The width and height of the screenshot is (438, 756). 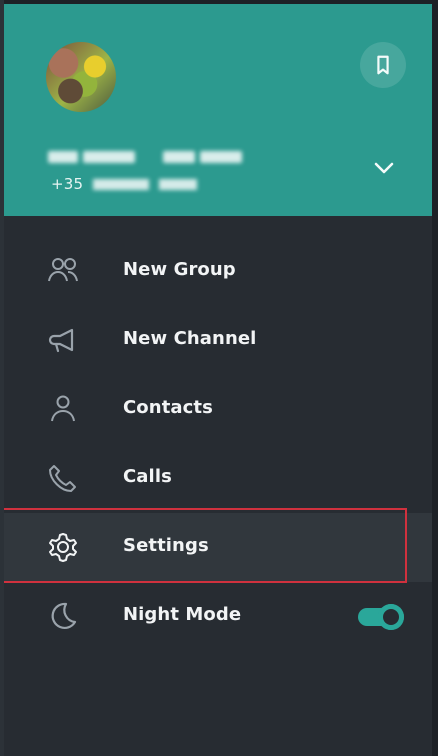 What do you see at coordinates (166, 545) in the screenshot?
I see `menu-item-label: Settings` at bounding box center [166, 545].